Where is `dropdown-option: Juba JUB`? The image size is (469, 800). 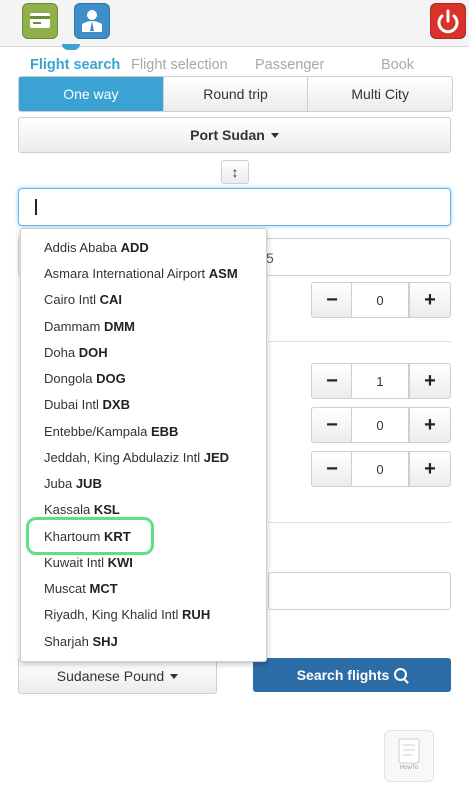 dropdown-option: Juba JUB is located at coordinates (73, 483).